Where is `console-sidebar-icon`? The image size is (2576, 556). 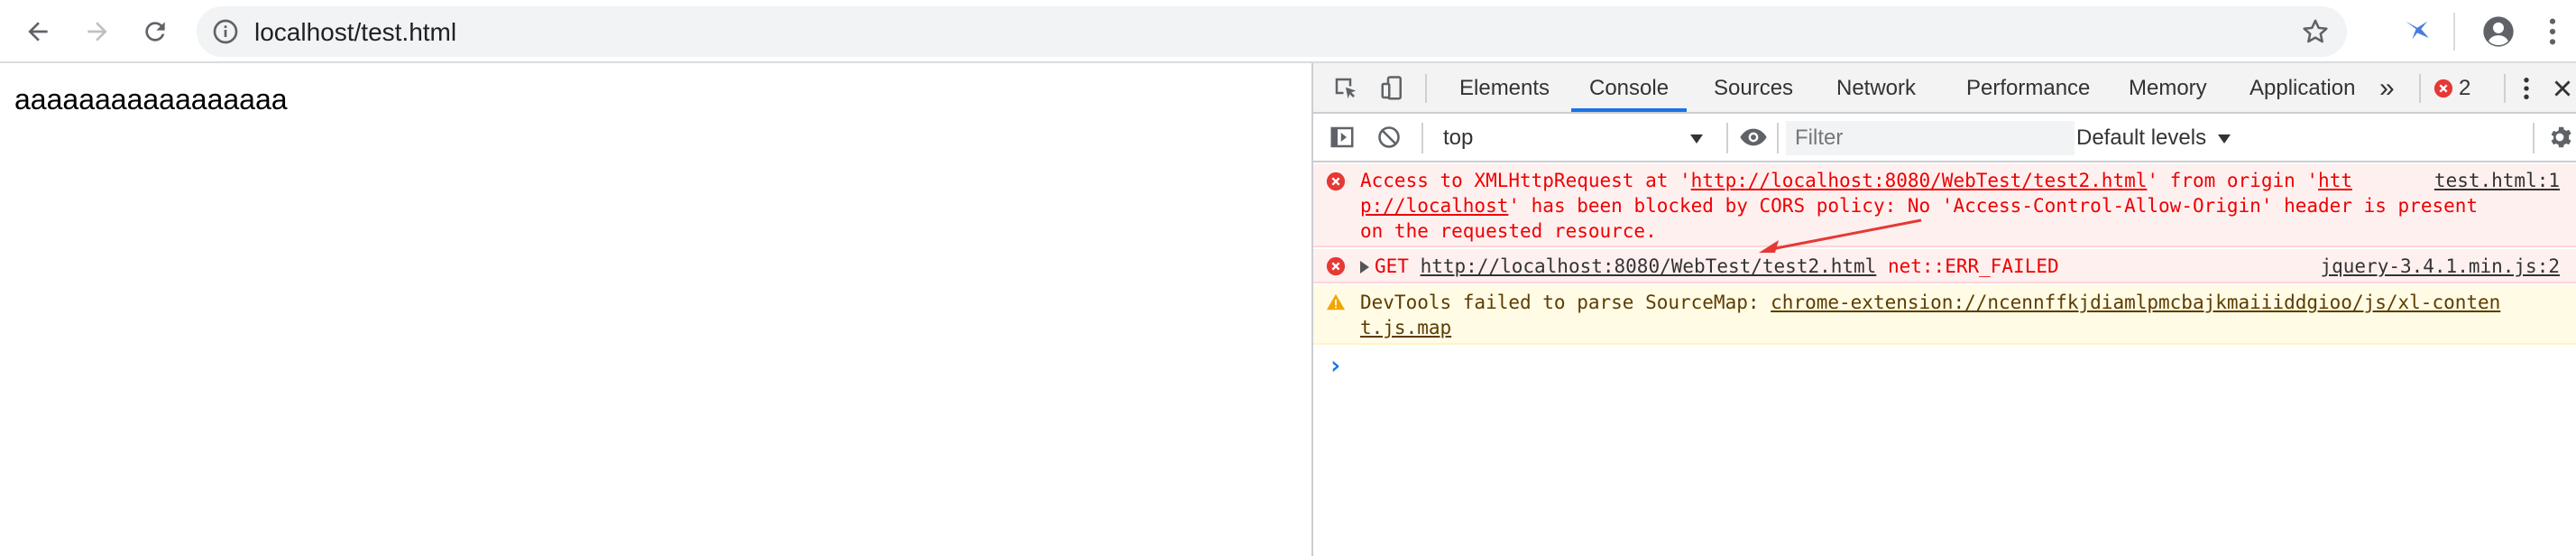 console-sidebar-icon is located at coordinates (1342, 137).